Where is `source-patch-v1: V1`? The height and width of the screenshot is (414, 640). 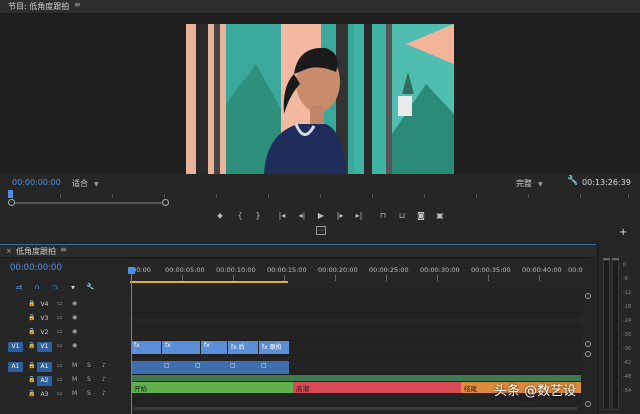 source-patch-v1: V1 is located at coordinates (15, 347).